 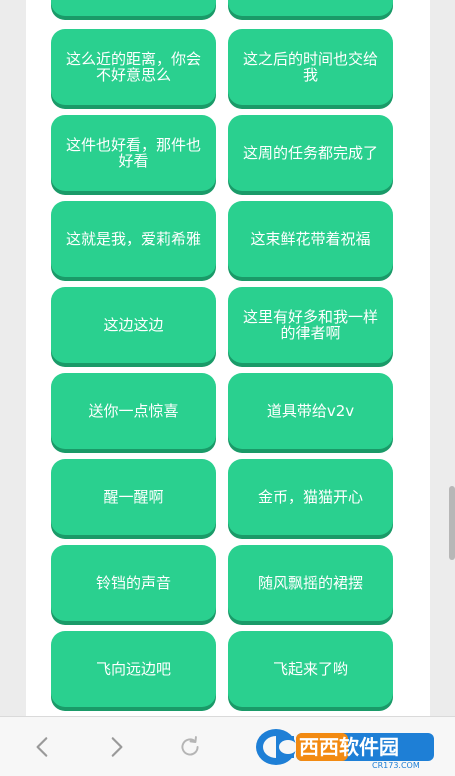 What do you see at coordinates (396, 765) in the screenshot?
I see `svg-text: CR173.COM` at bounding box center [396, 765].